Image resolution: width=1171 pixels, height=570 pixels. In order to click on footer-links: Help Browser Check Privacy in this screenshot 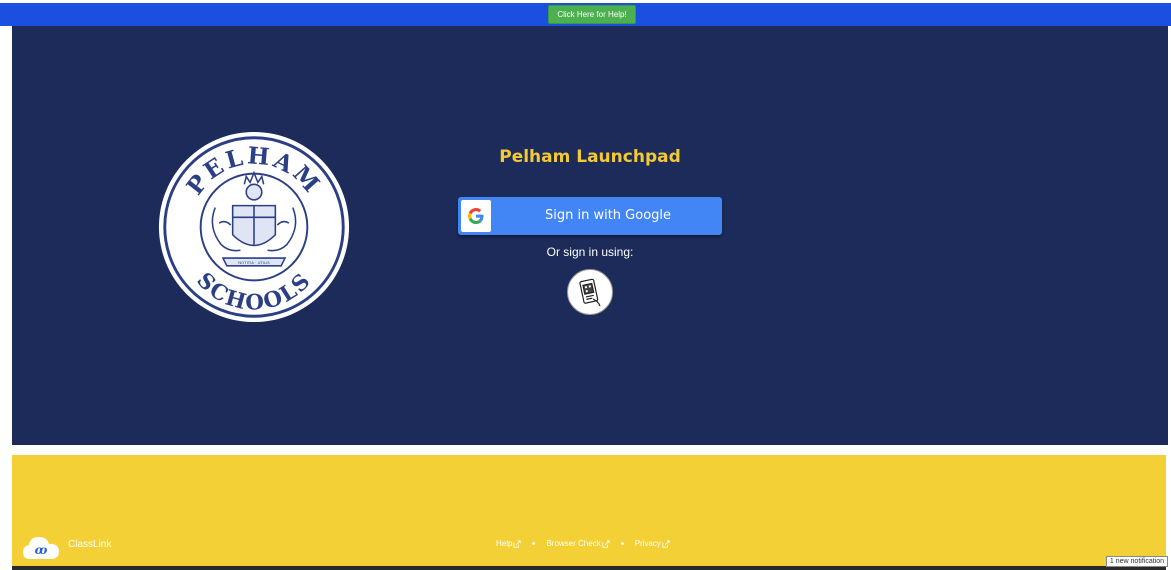, I will do `click(583, 543)`.